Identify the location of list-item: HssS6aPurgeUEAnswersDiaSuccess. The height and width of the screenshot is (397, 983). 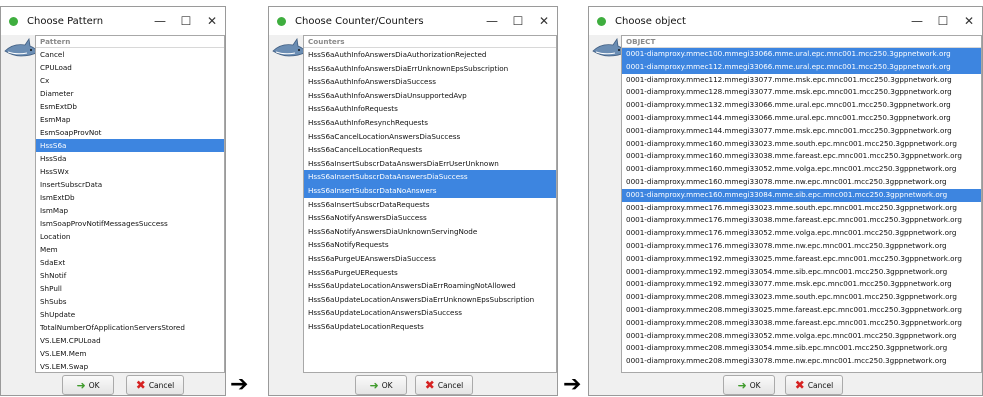
(430, 259).